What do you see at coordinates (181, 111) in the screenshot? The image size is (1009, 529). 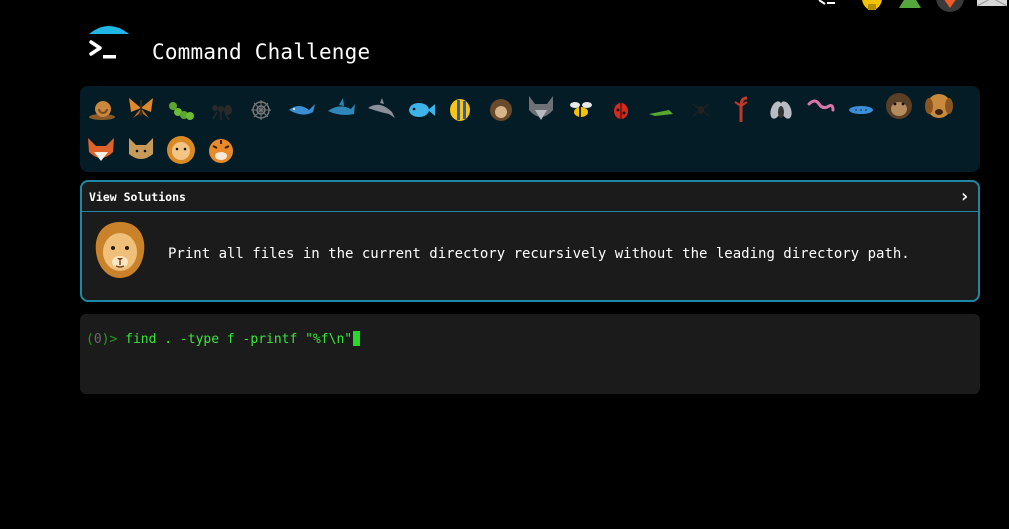 I see `caterpillar-icon` at bounding box center [181, 111].